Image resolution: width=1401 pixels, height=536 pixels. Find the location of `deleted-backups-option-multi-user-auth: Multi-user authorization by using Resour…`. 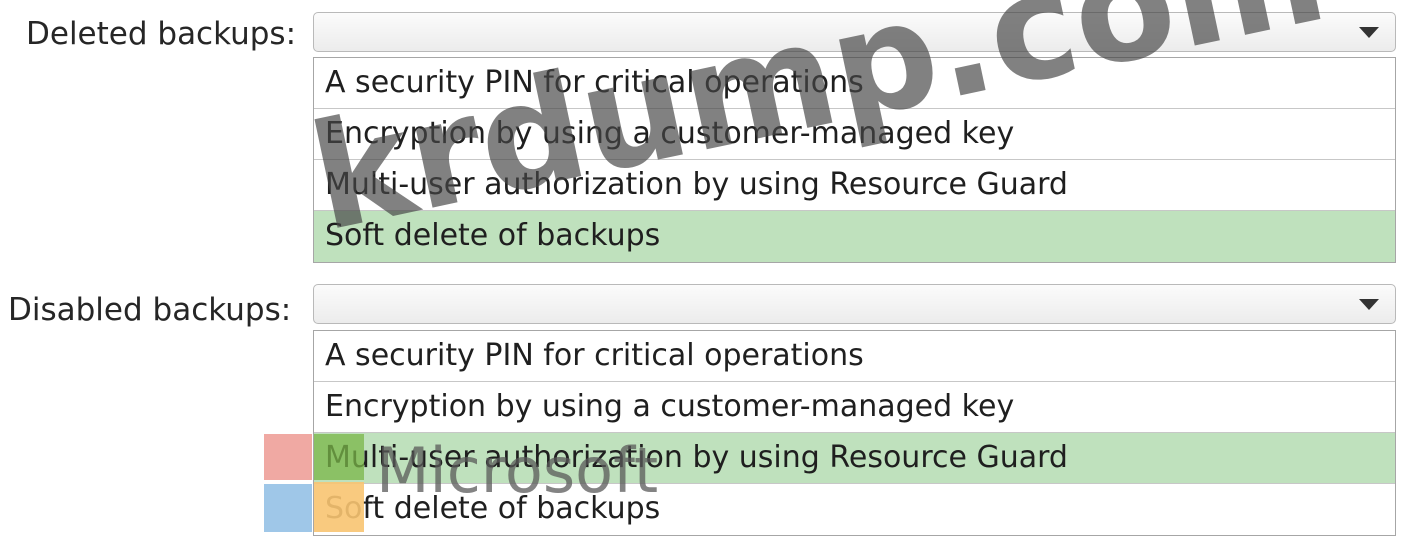

deleted-backups-option-multi-user-auth: Multi-user authorization by using Resour… is located at coordinates (854, 185).